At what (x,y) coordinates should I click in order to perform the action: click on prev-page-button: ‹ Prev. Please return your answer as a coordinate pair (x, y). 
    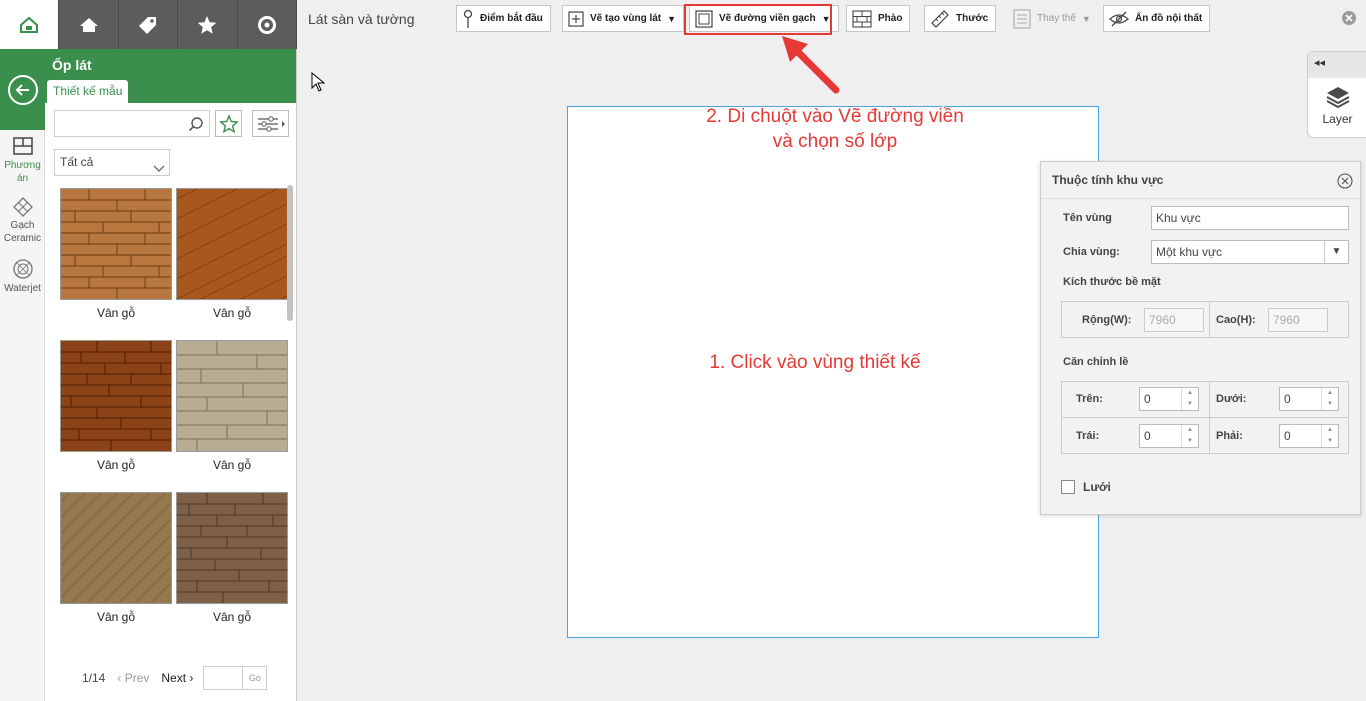
    Looking at the image, I should click on (133, 678).